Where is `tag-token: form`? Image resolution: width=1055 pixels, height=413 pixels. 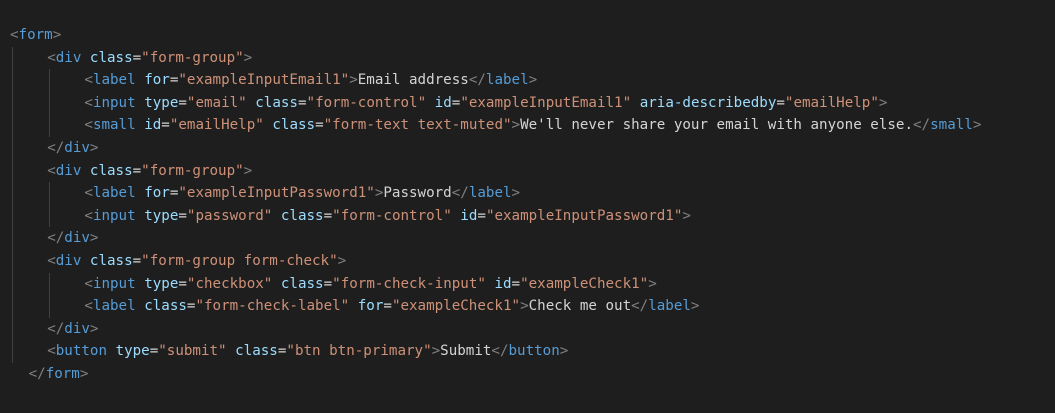
tag-token: form is located at coordinates (35, 35).